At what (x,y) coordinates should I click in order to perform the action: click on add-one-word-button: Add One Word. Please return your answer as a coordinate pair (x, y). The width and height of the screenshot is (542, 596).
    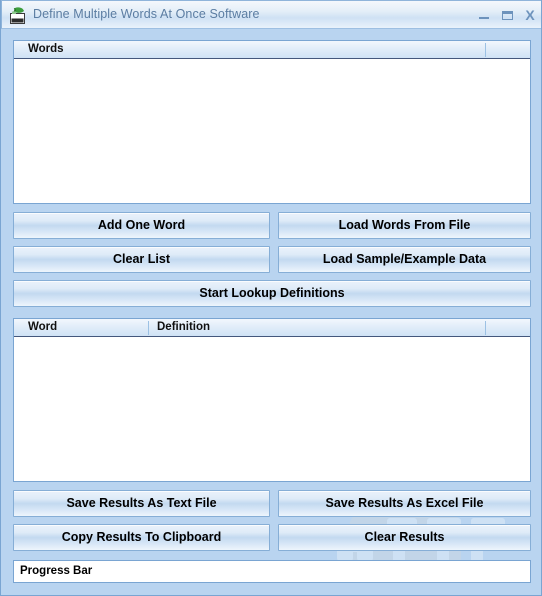
    Looking at the image, I should click on (141, 225).